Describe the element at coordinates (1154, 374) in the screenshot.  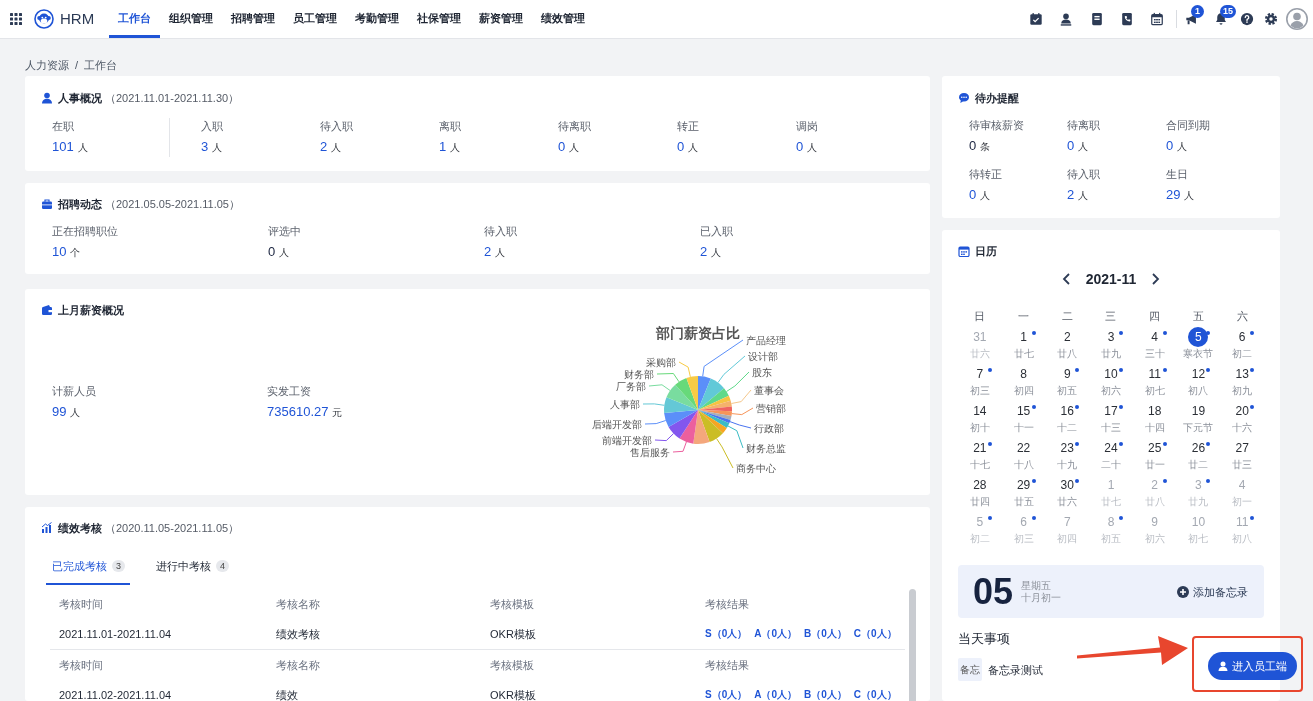
I see `calendar-day: 11` at that location.